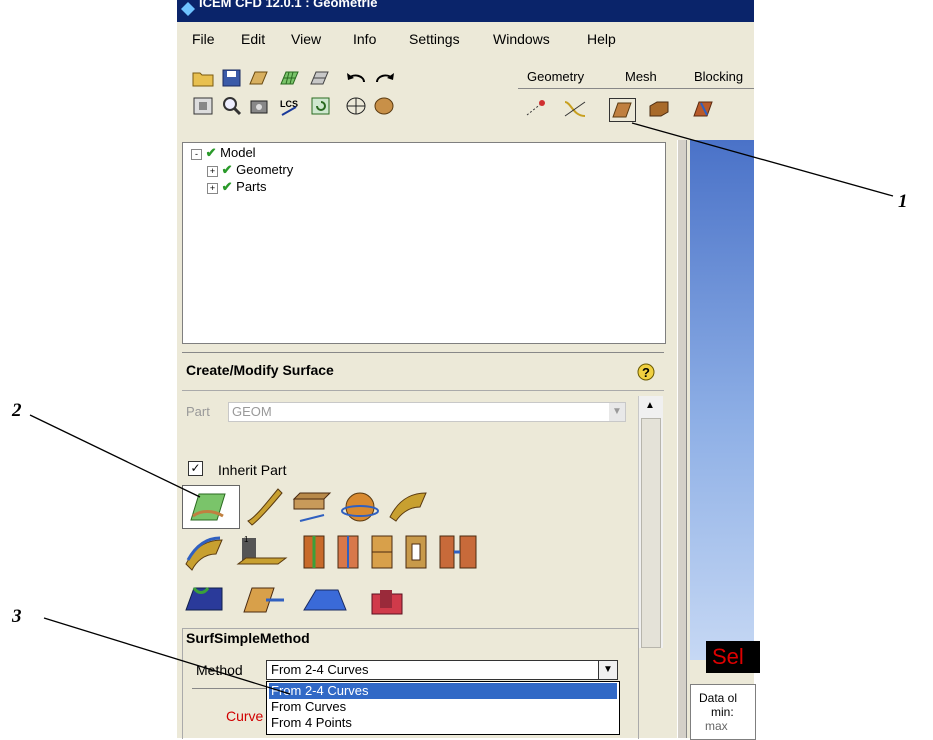 The height and width of the screenshot is (740, 933). What do you see at coordinates (903, 201) in the screenshot?
I see `callout-1: 1` at bounding box center [903, 201].